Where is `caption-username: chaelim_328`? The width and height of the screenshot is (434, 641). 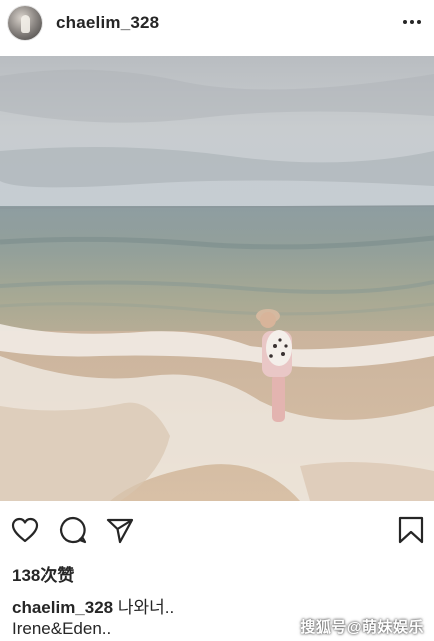 caption-username: chaelim_328 is located at coordinates (62, 607).